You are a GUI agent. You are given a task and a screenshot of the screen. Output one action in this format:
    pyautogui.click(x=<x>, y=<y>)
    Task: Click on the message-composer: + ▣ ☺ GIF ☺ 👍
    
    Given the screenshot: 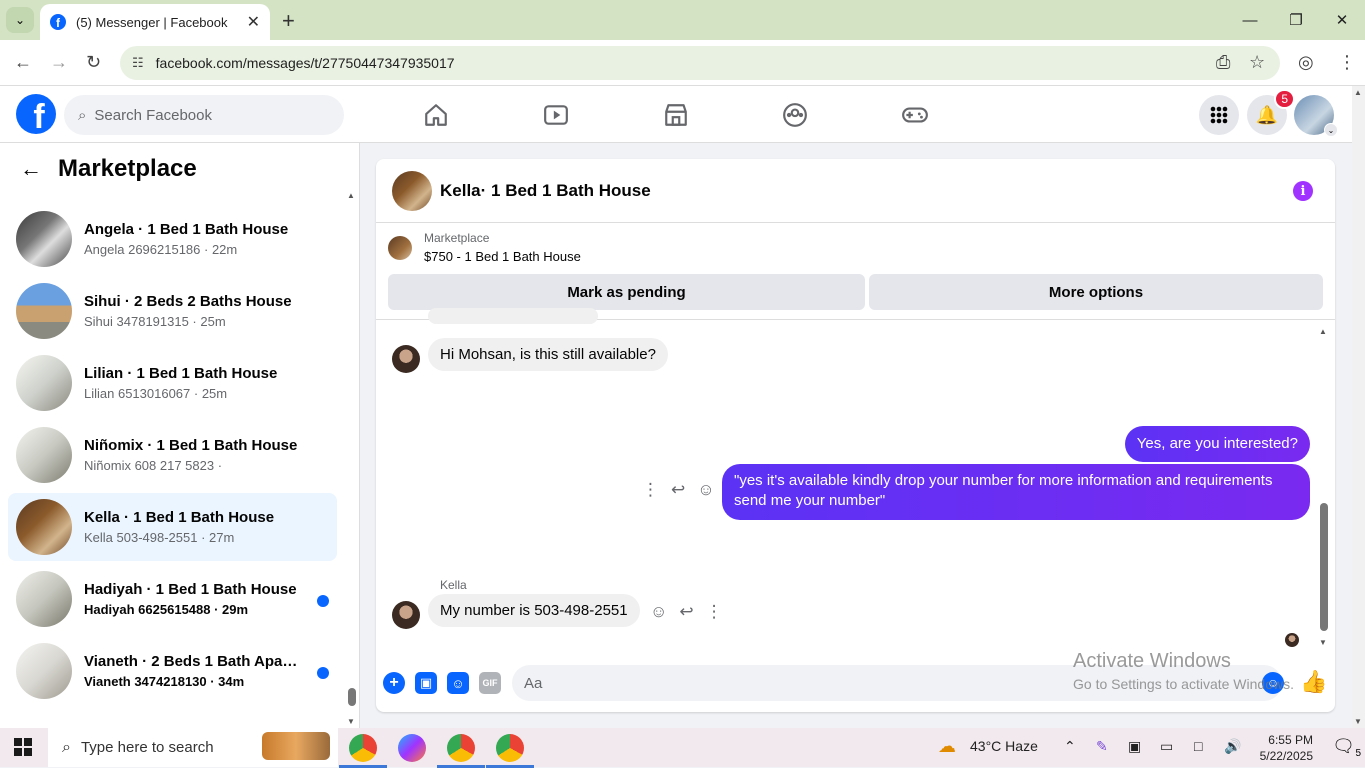 What is the action you would take?
    pyautogui.click(x=855, y=684)
    